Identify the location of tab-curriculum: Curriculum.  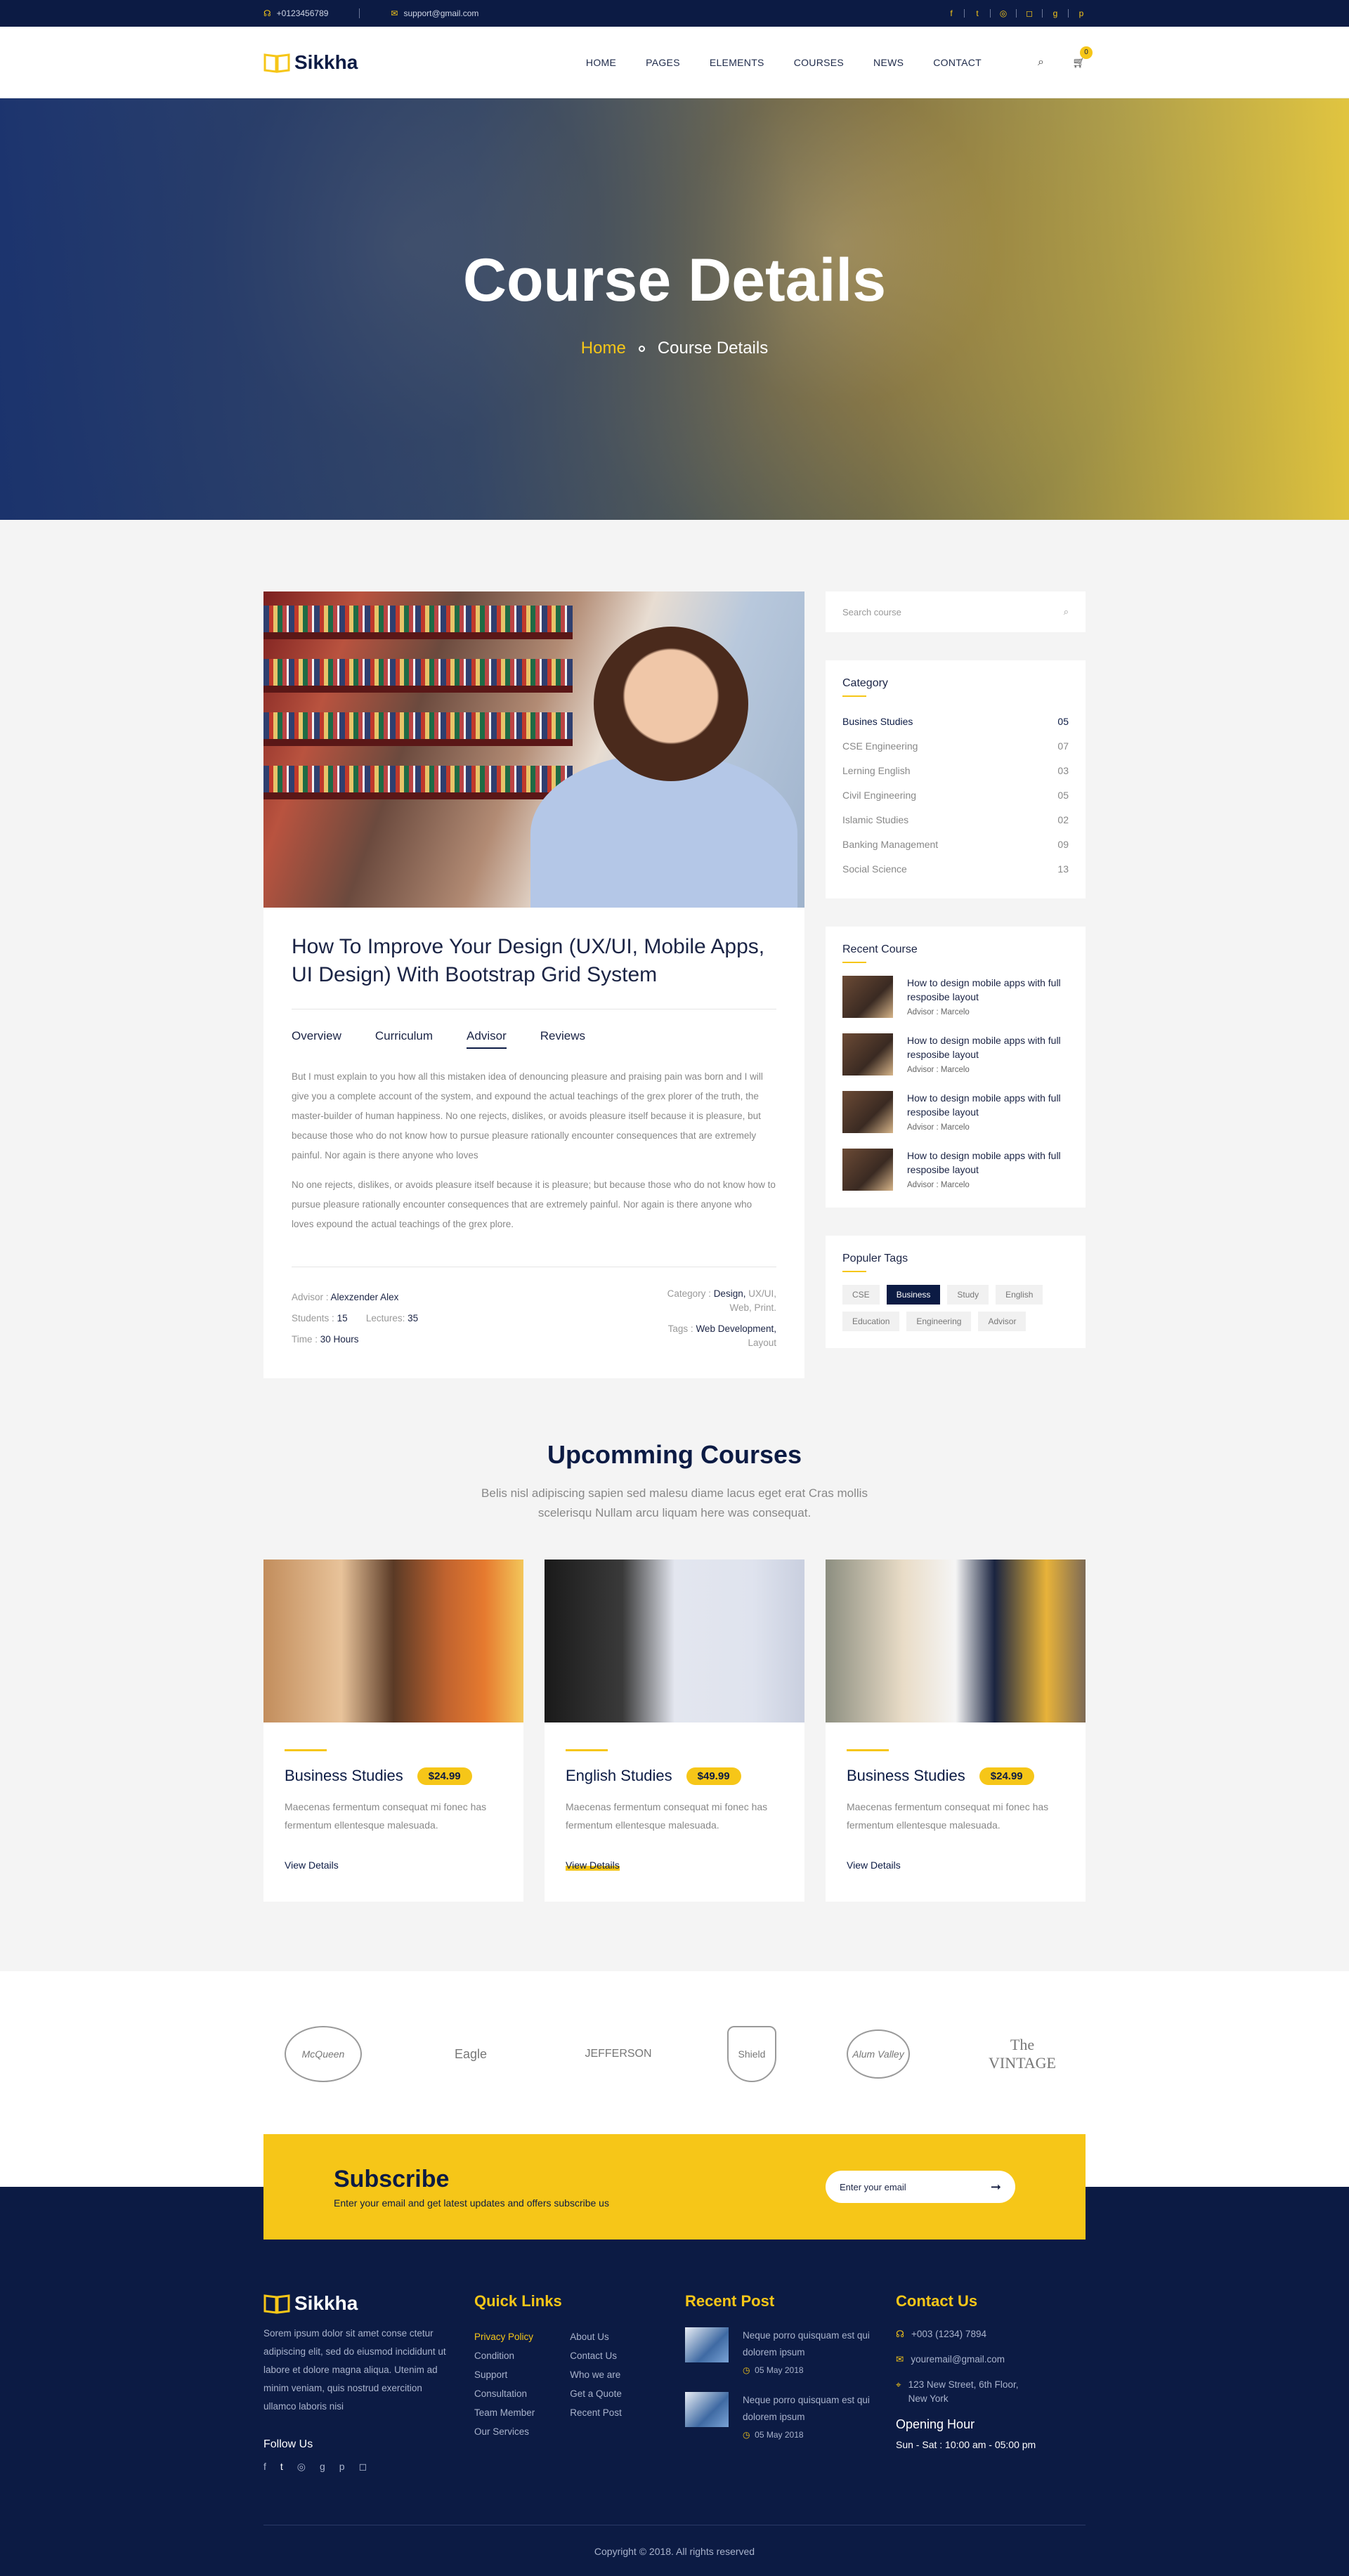
(404, 1039).